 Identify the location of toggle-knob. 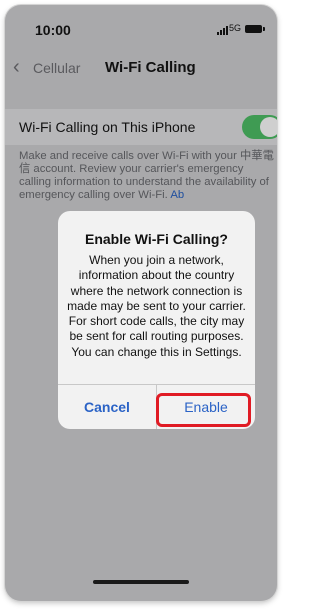
(268, 127).